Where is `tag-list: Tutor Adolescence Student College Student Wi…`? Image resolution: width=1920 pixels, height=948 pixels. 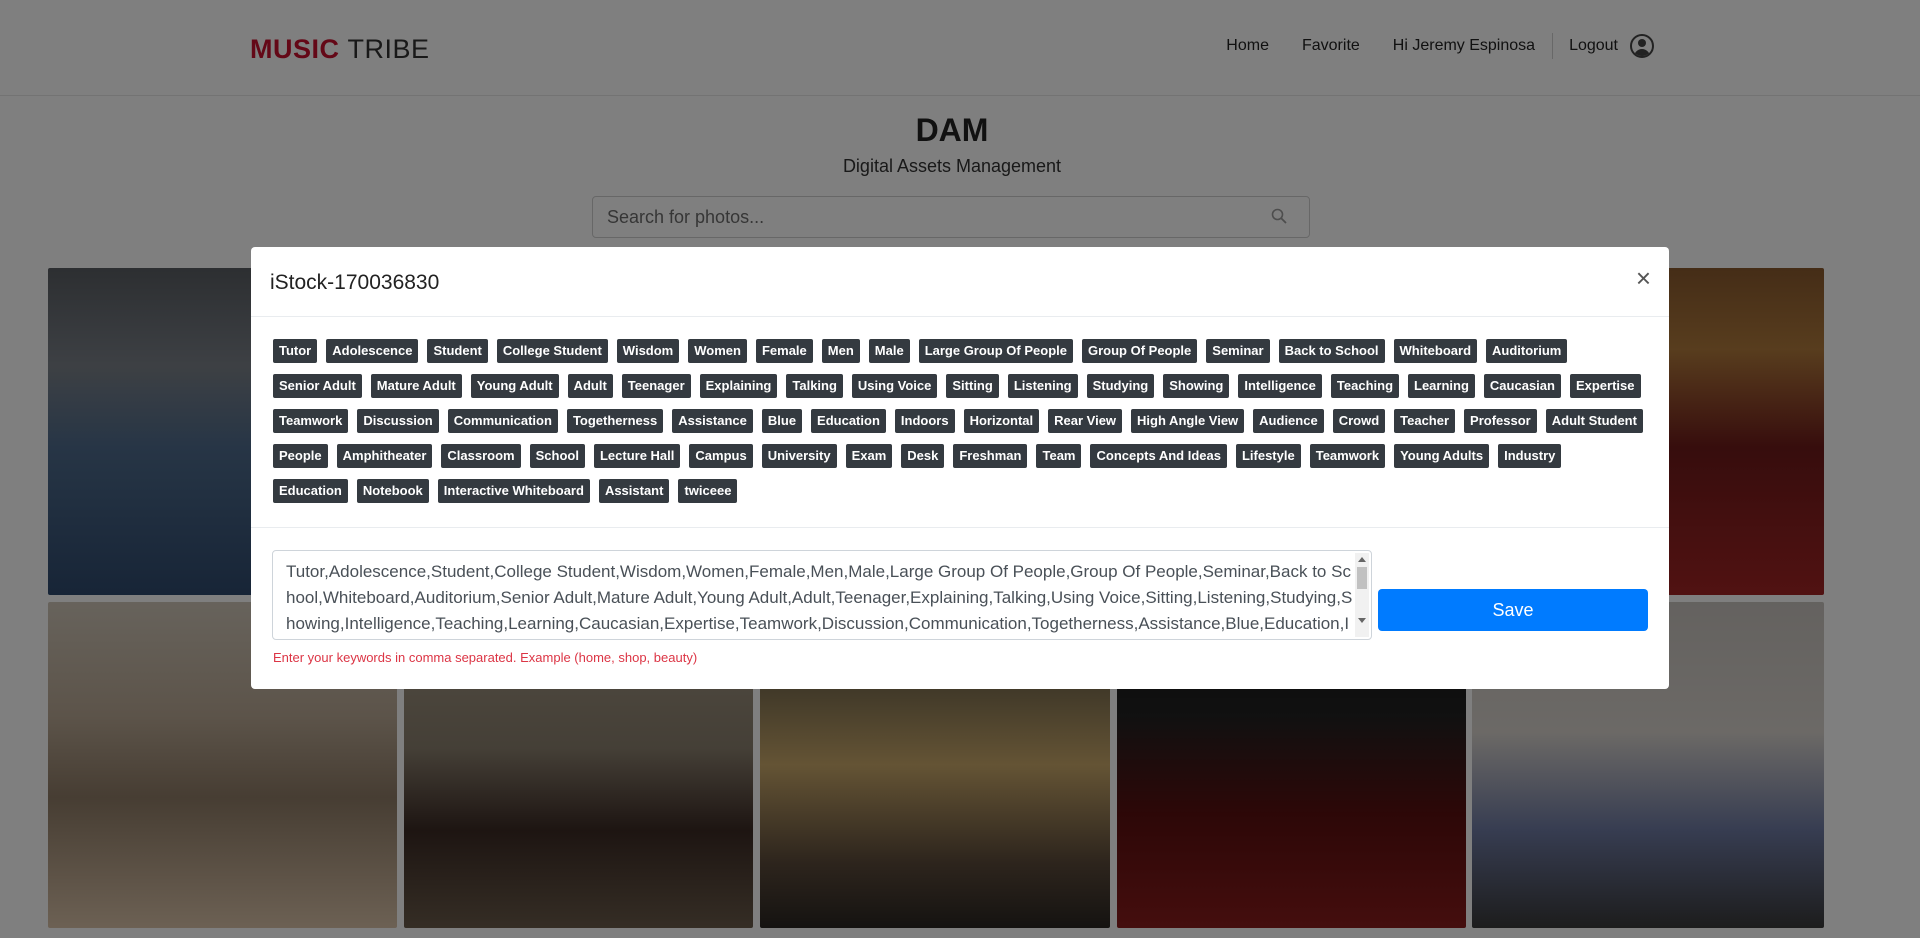 tag-list: Tutor Adolescence Student College Student Wi… is located at coordinates (963, 426).